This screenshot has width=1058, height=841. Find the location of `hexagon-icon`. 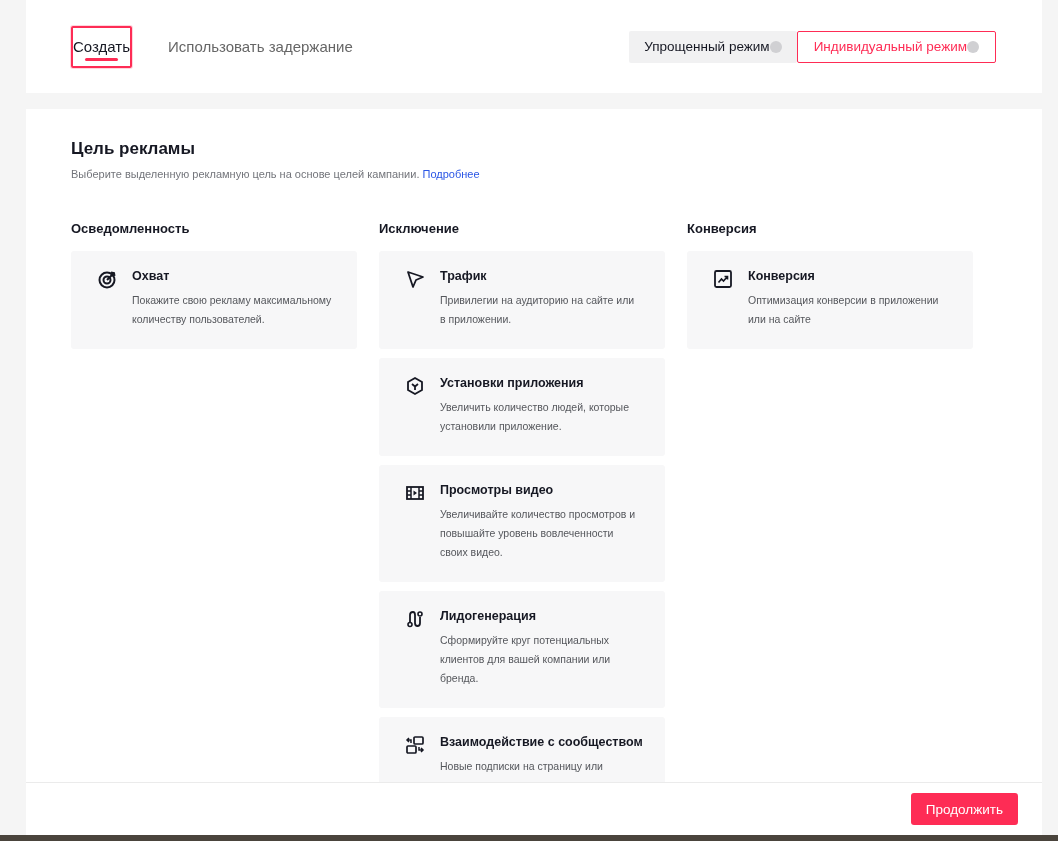

hexagon-icon is located at coordinates (415, 386).